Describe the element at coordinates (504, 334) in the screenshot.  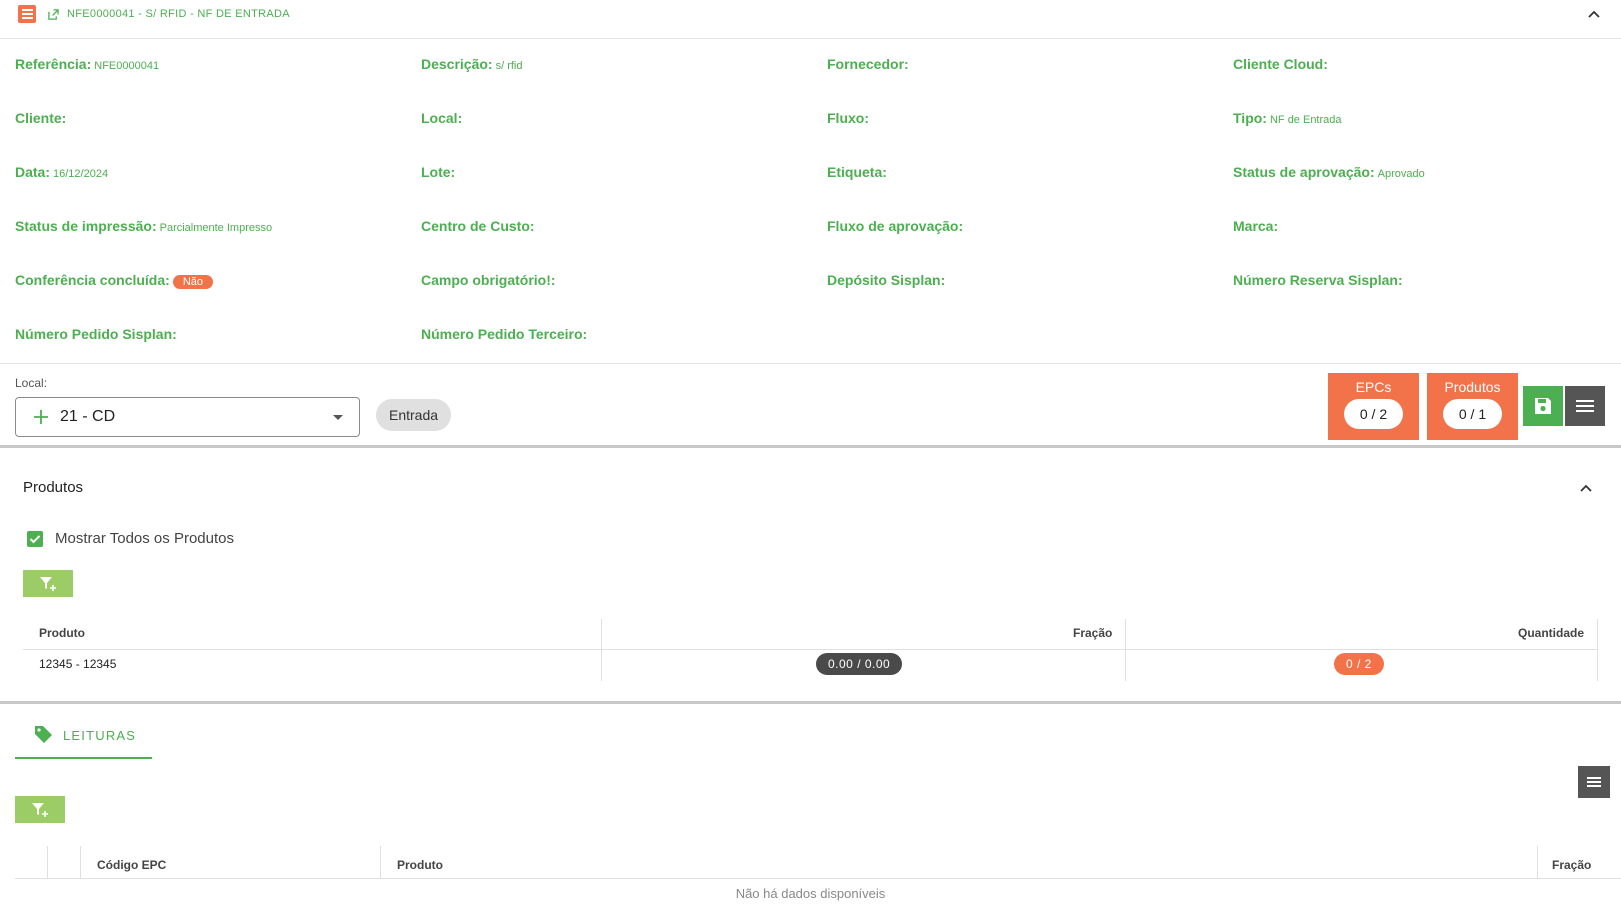
I see `field-numero-pedido-terceiro: Número Pedido Terceiro:` at that location.